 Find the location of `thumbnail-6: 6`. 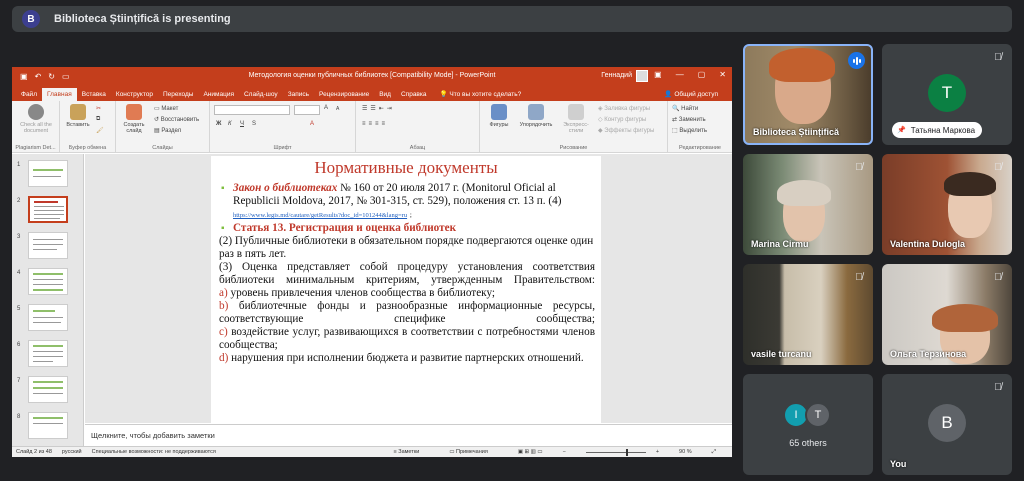

thumbnail-6: 6 is located at coordinates (48, 356).